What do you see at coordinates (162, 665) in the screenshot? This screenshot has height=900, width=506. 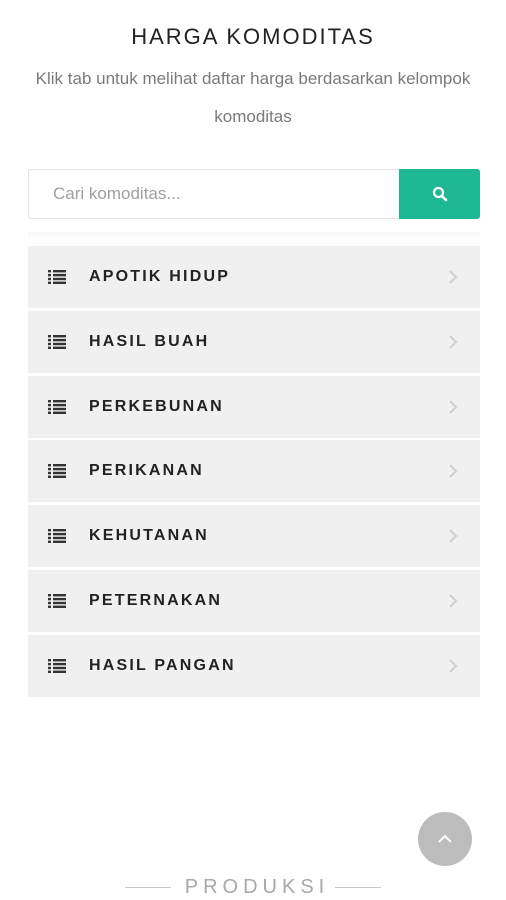 I see `category-label: HASIL PANGAN` at bounding box center [162, 665].